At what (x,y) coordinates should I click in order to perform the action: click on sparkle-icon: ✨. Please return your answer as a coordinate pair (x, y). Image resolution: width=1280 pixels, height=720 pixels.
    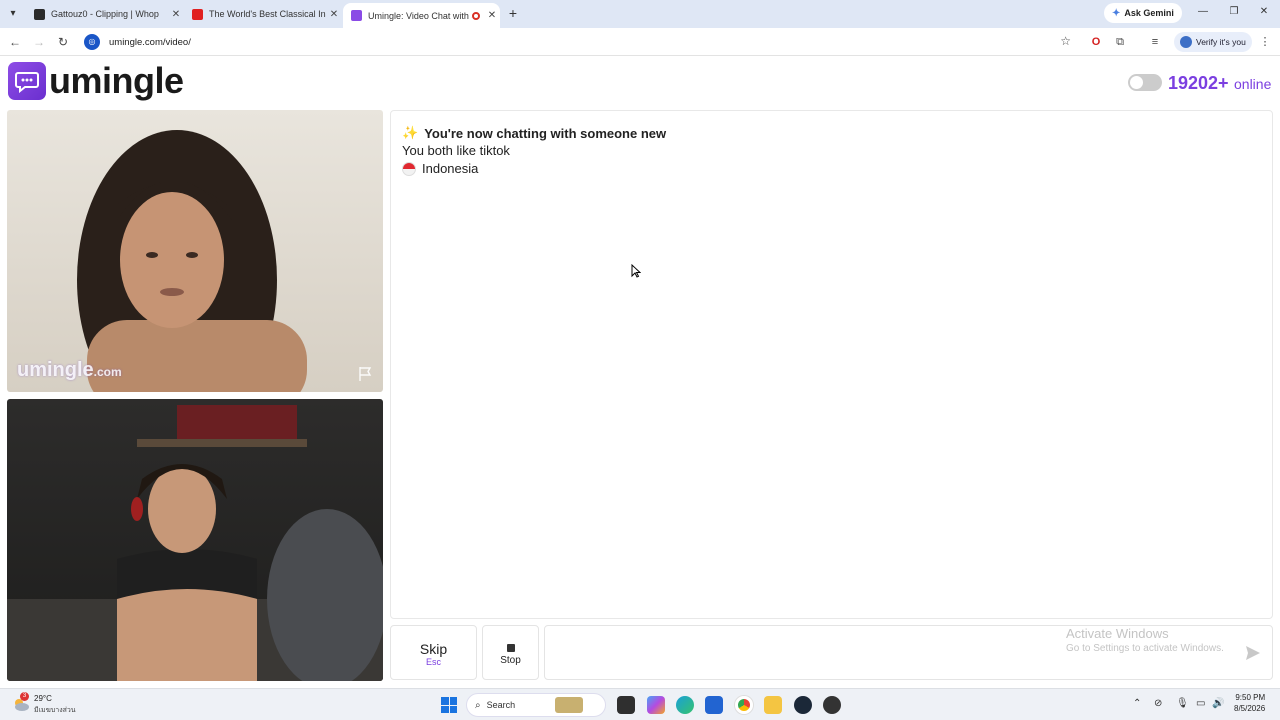
    Looking at the image, I should click on (410, 132).